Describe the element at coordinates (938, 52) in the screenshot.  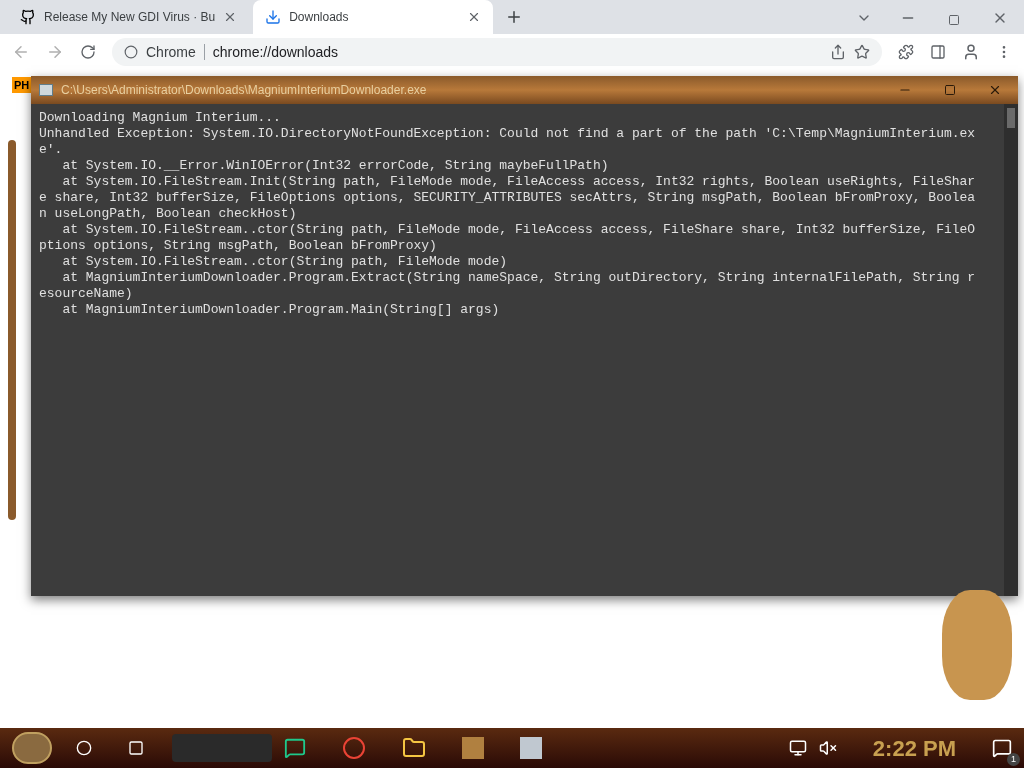
I see `side-panel-icon` at that location.